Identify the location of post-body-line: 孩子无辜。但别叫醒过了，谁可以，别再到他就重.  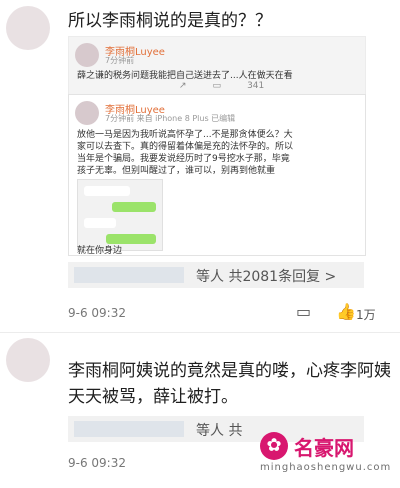
(176, 171).